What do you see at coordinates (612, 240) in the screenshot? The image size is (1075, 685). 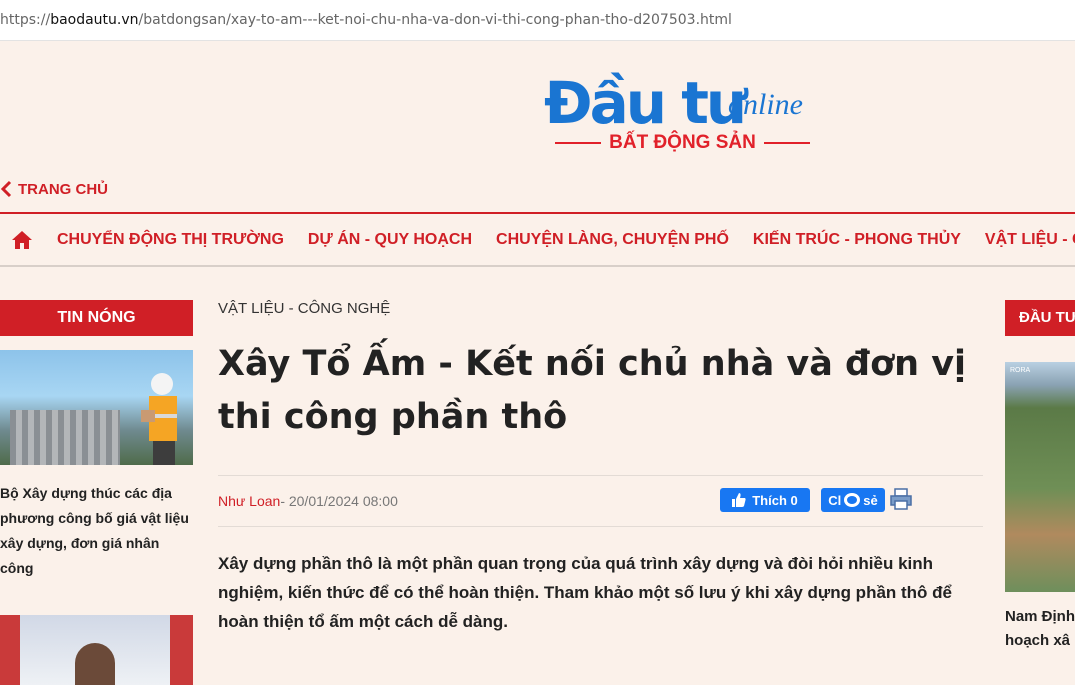 I see `nav-item-chuyen-lang-chuyen-pho: CHUYỆN LÀNG, CHUYỆN PHỐ` at bounding box center [612, 240].